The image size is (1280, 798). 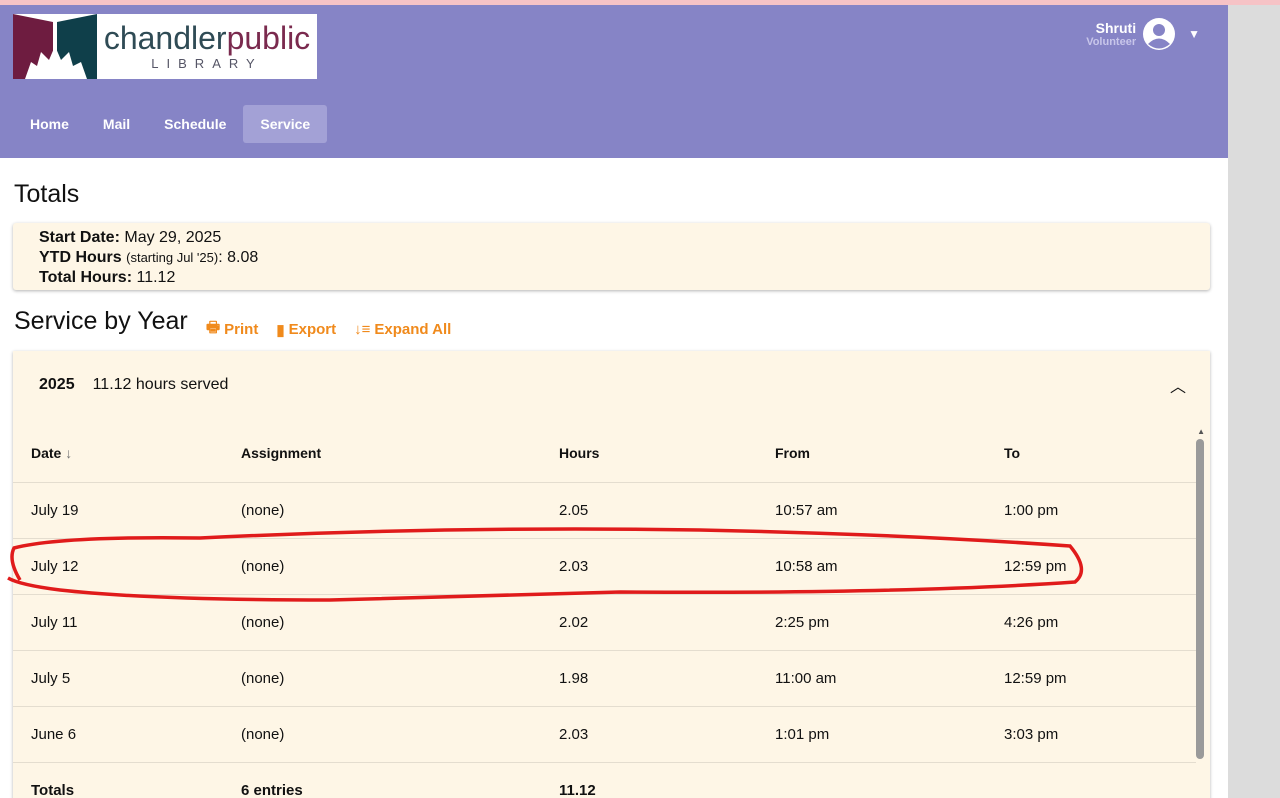 What do you see at coordinates (69, 452) in the screenshot?
I see `sort-arrow-icon: ↓` at bounding box center [69, 452].